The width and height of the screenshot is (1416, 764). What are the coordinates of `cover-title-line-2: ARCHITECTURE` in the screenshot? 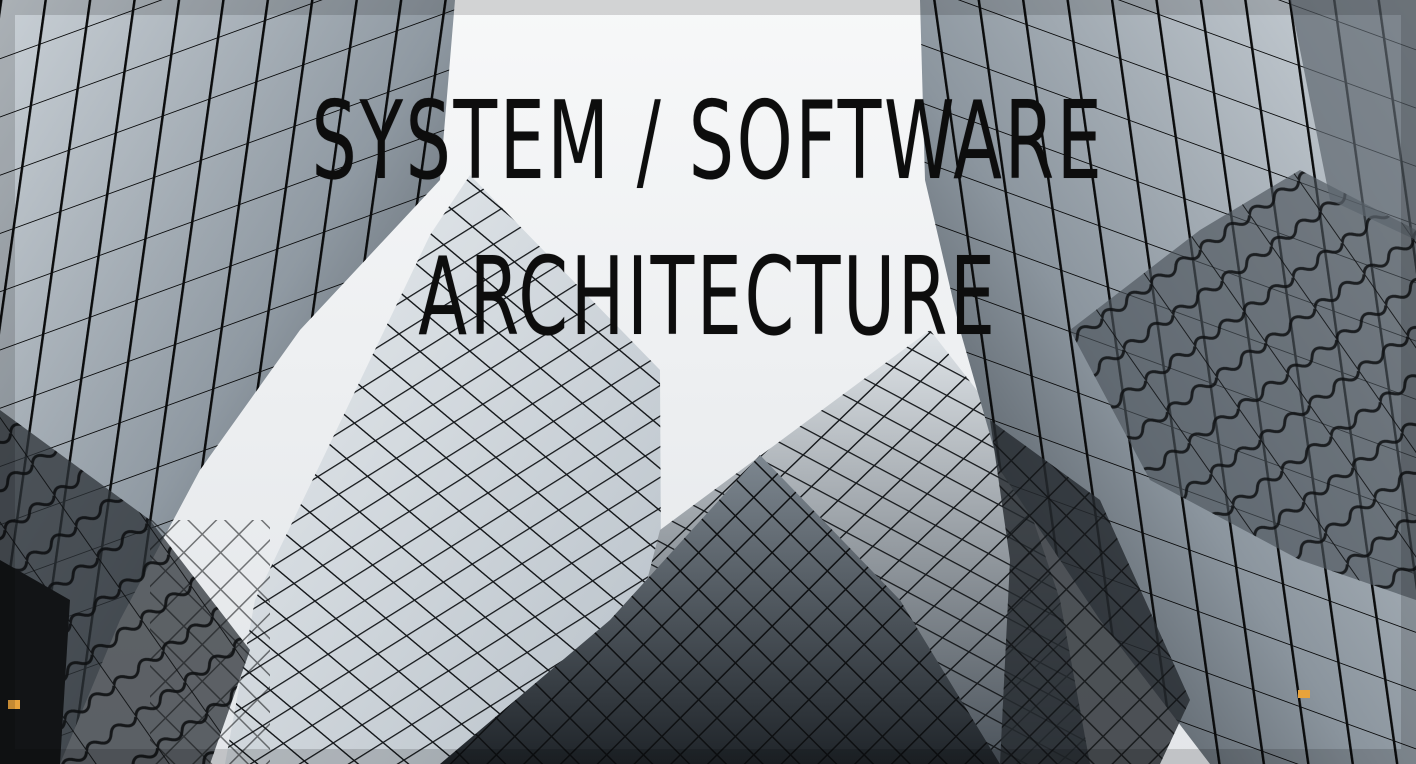 It's located at (708, 297).